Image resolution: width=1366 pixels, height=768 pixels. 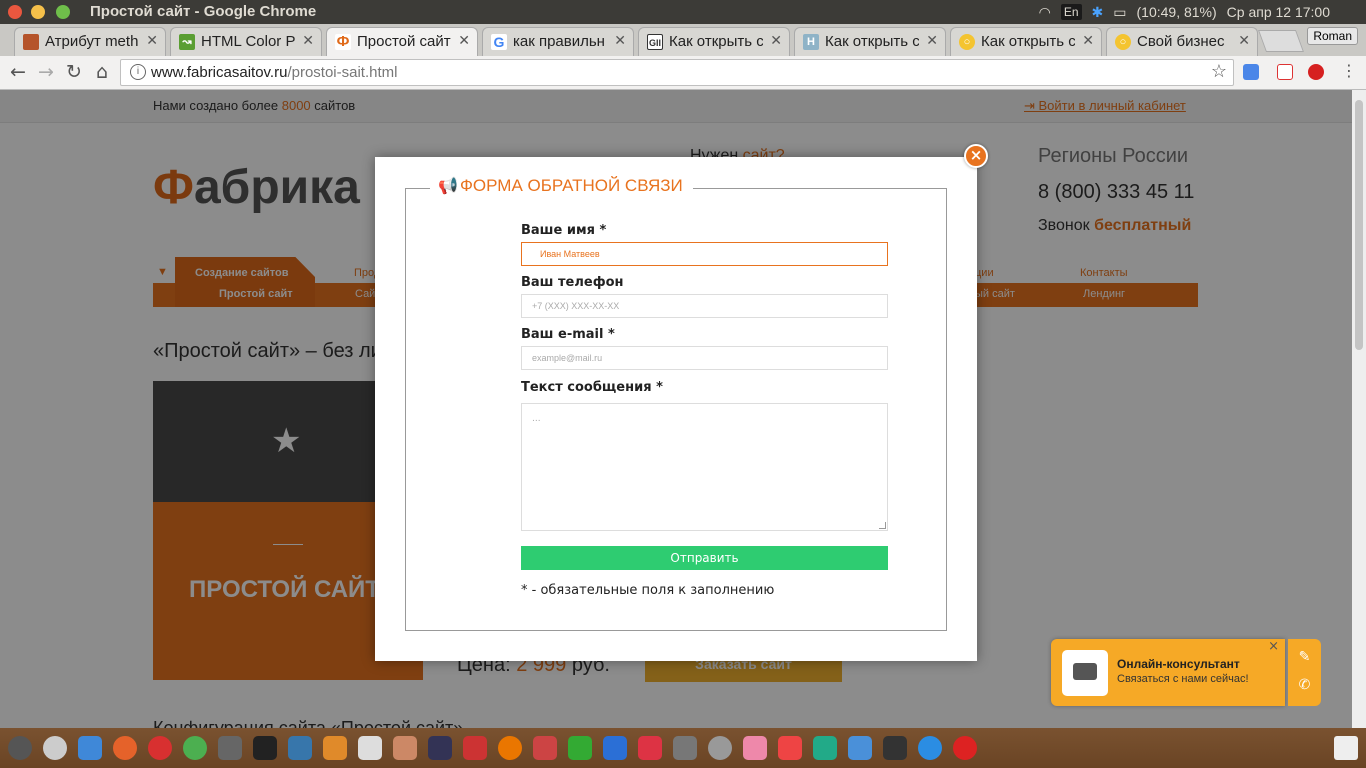 What do you see at coordinates (592, 387) in the screenshot?
I see `message-label: Текст сообщения *` at bounding box center [592, 387].